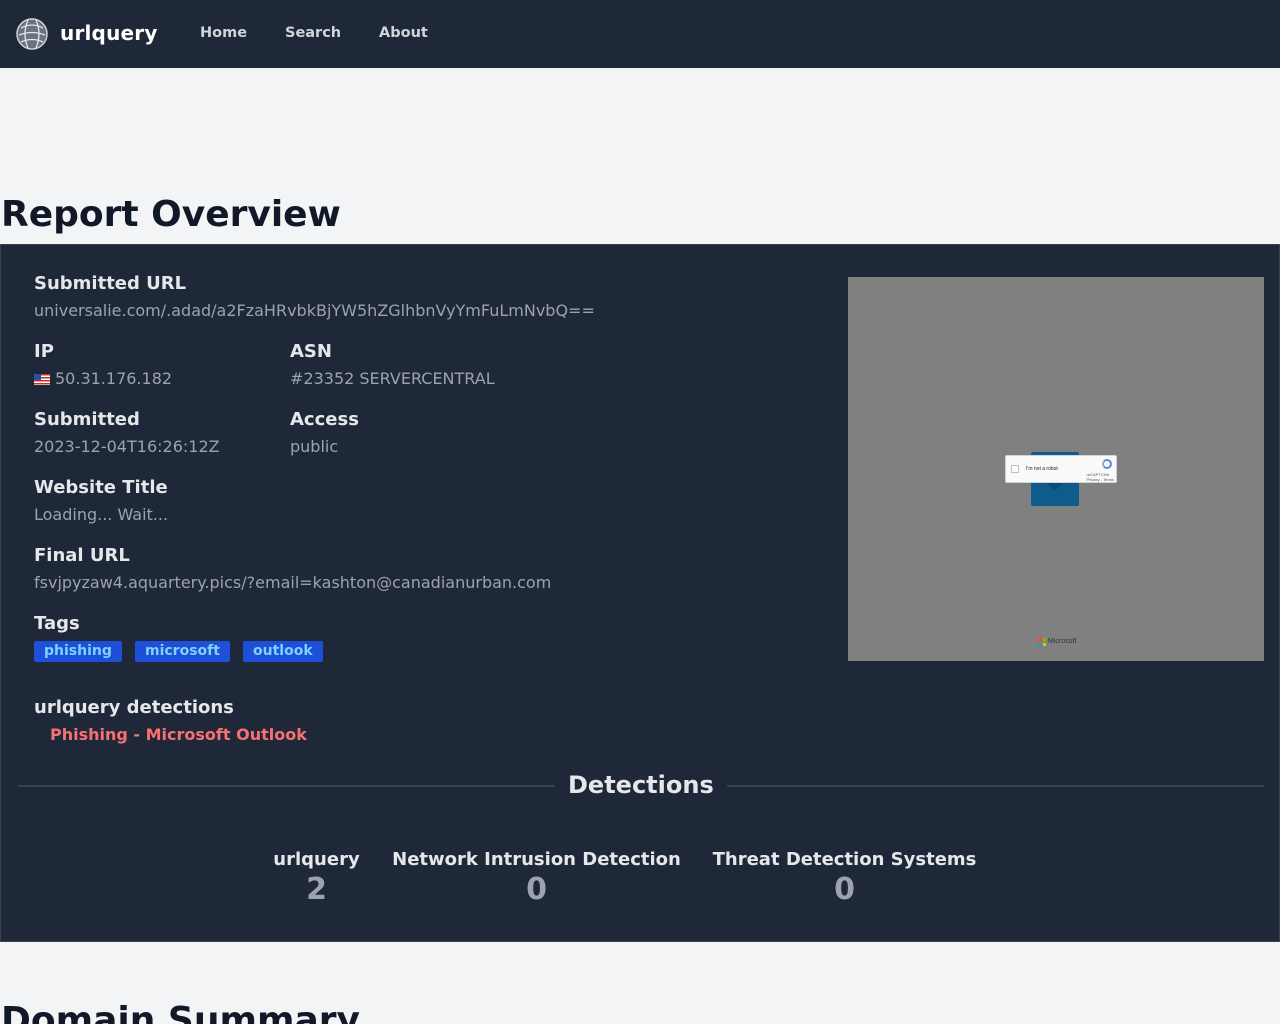 The image size is (1280, 1024). What do you see at coordinates (641, 785) in the screenshot?
I see `detections-title: Detections` at bounding box center [641, 785].